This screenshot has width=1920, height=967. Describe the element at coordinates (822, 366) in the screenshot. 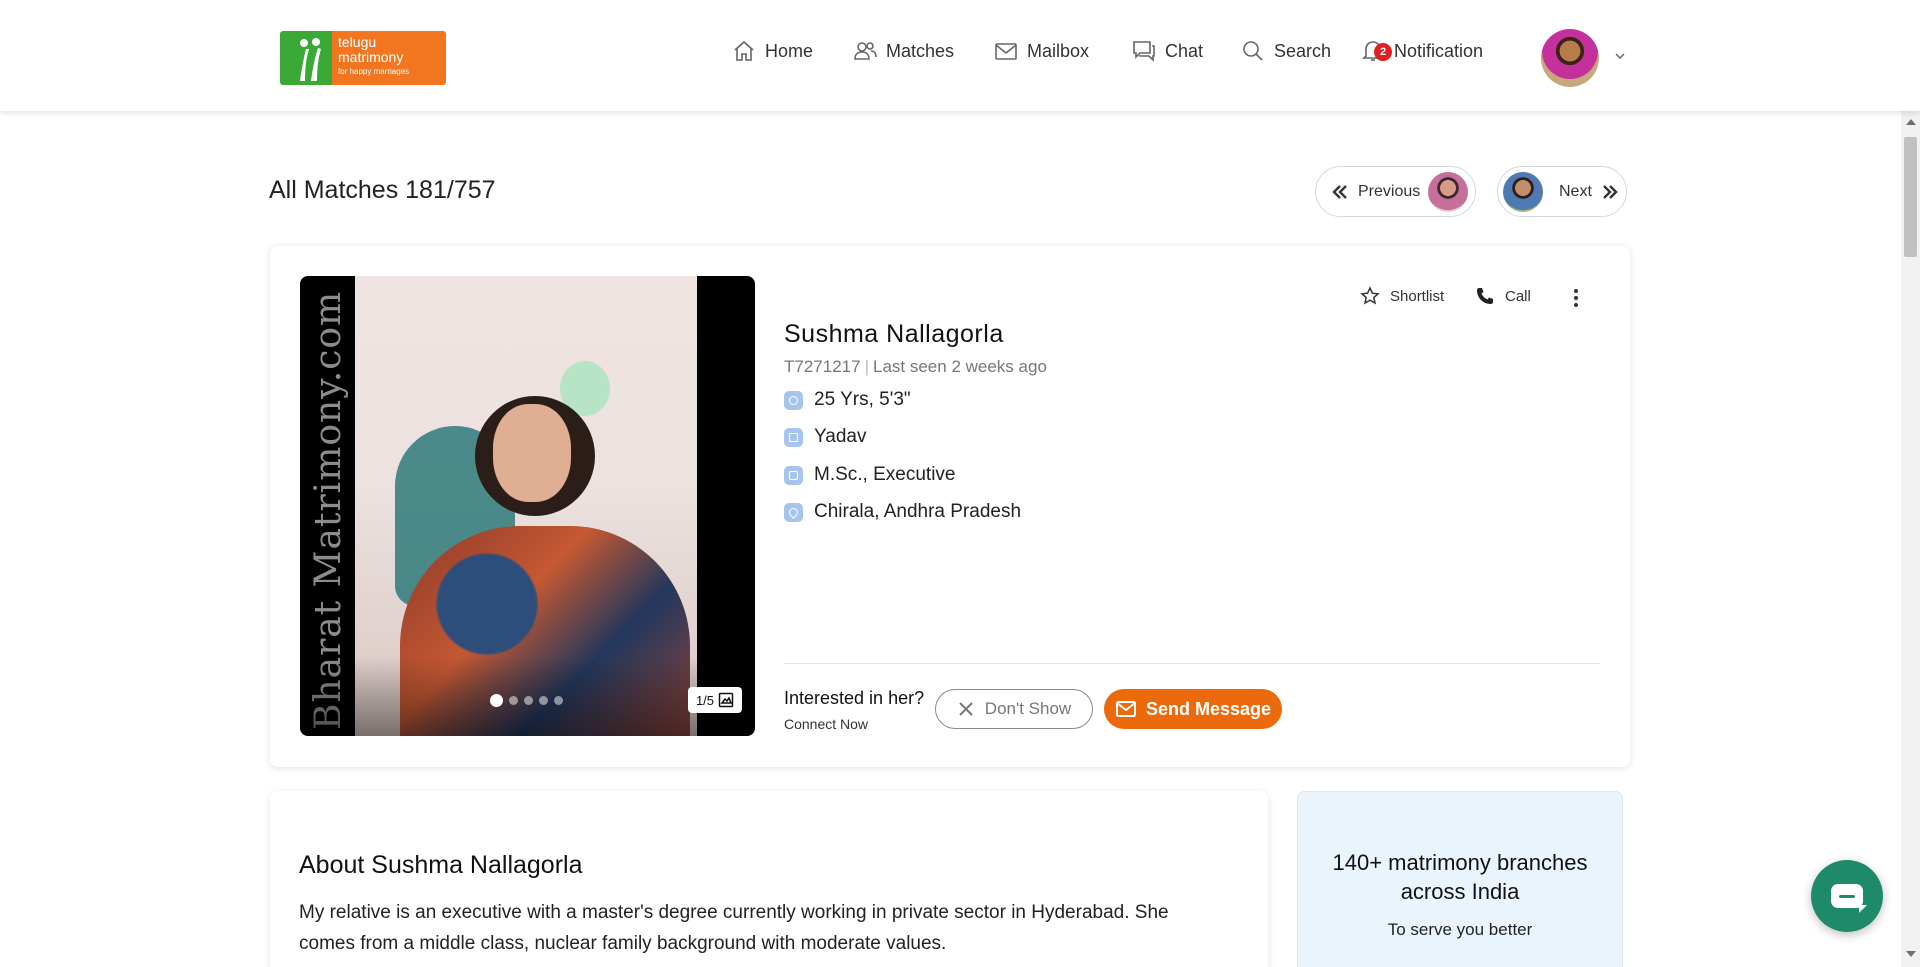

I see `profile-id: T7271217` at that location.